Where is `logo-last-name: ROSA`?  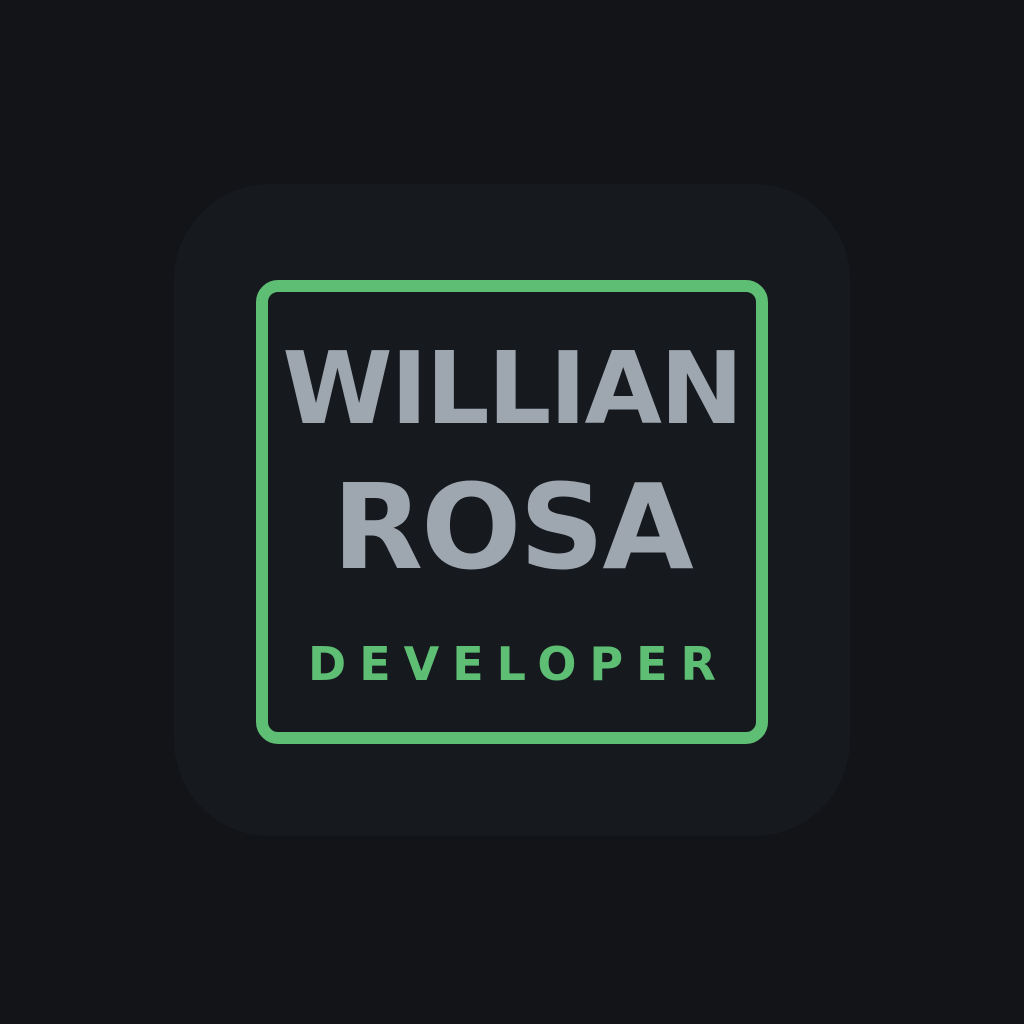
logo-last-name: ROSA is located at coordinates (512, 527).